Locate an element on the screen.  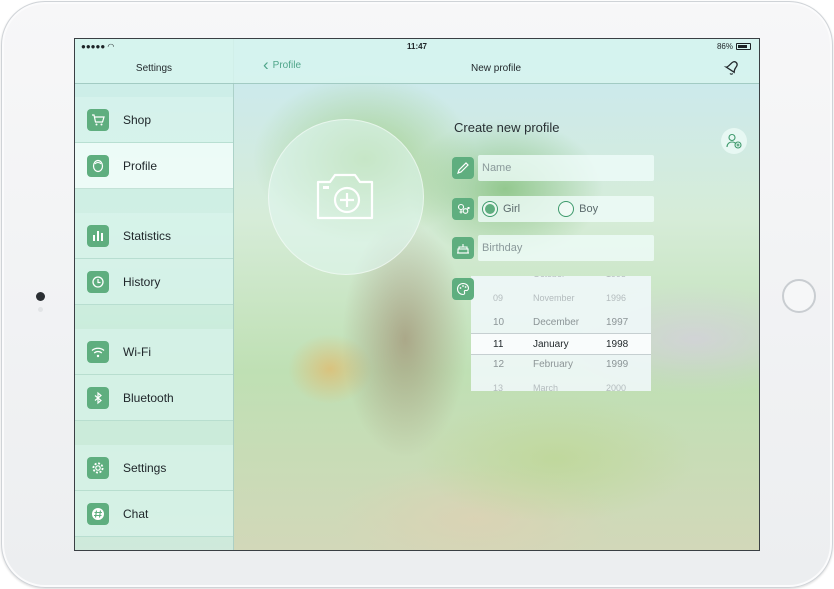
picker-year: 1998 is located at coordinates (617, 344).